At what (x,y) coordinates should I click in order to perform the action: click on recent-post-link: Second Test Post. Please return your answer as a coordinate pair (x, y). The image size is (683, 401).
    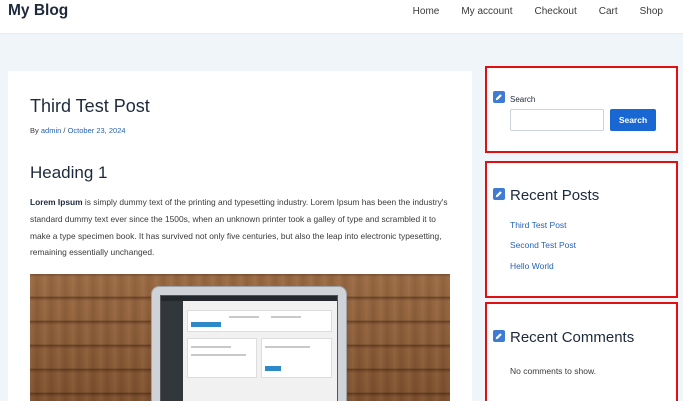
    Looking at the image, I should click on (543, 245).